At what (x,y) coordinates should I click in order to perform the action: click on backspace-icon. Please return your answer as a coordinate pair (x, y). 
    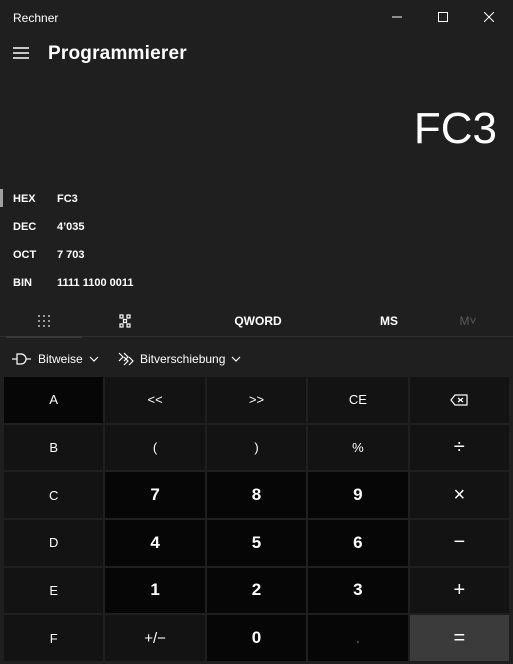
    Looking at the image, I should click on (459, 400).